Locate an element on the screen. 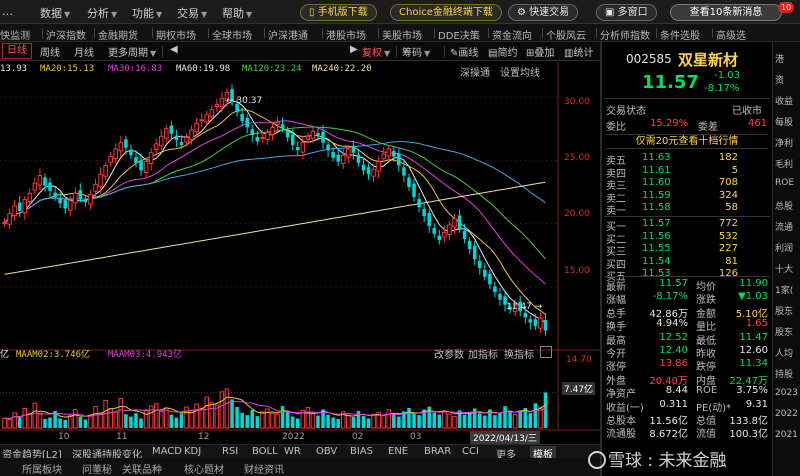 The width and height of the screenshot is (800, 476). simple-button: ▤简约 is located at coordinates (502, 51).